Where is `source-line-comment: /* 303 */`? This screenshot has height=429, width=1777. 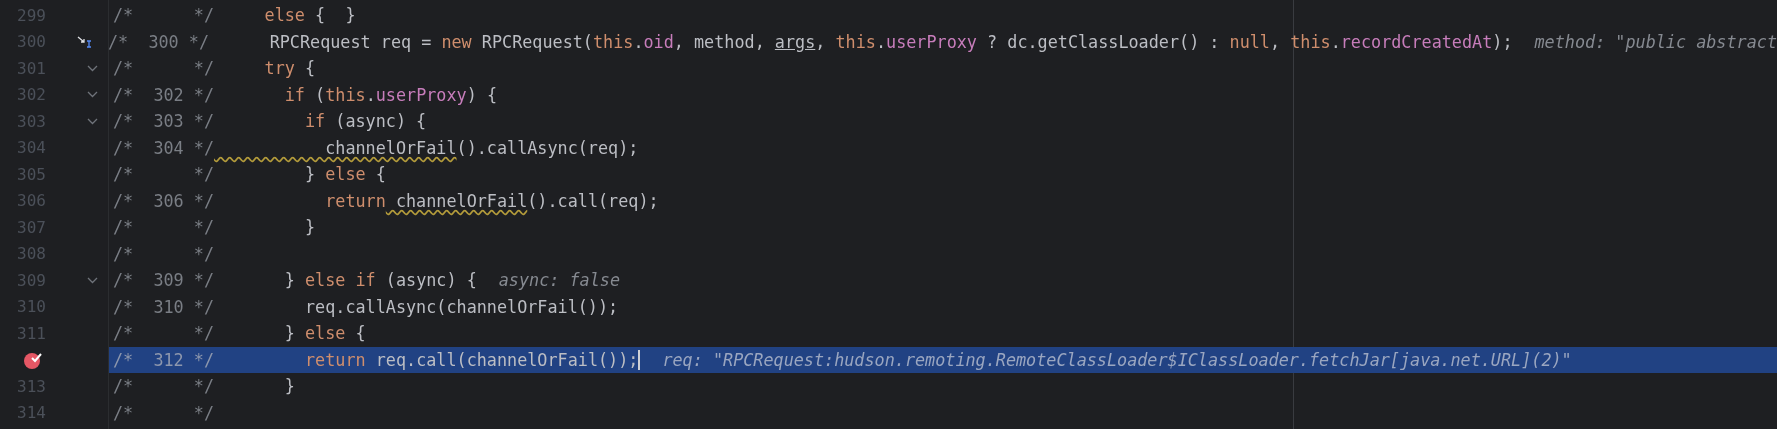 source-line-comment: /* 303 */ is located at coordinates (164, 121).